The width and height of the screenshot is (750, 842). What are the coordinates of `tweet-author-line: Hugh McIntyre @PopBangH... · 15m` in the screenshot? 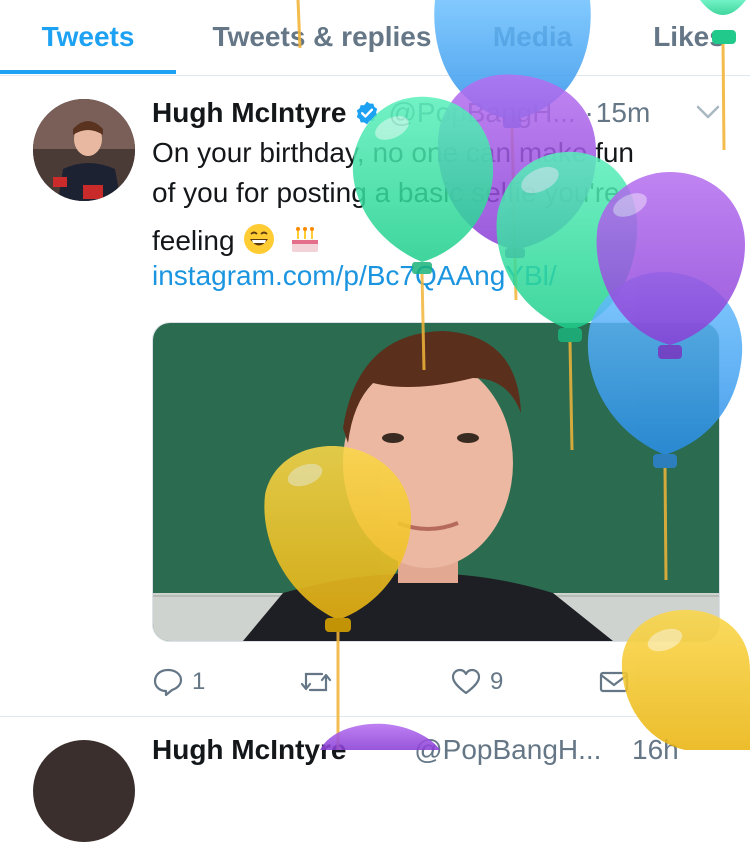 It's located at (401, 113).